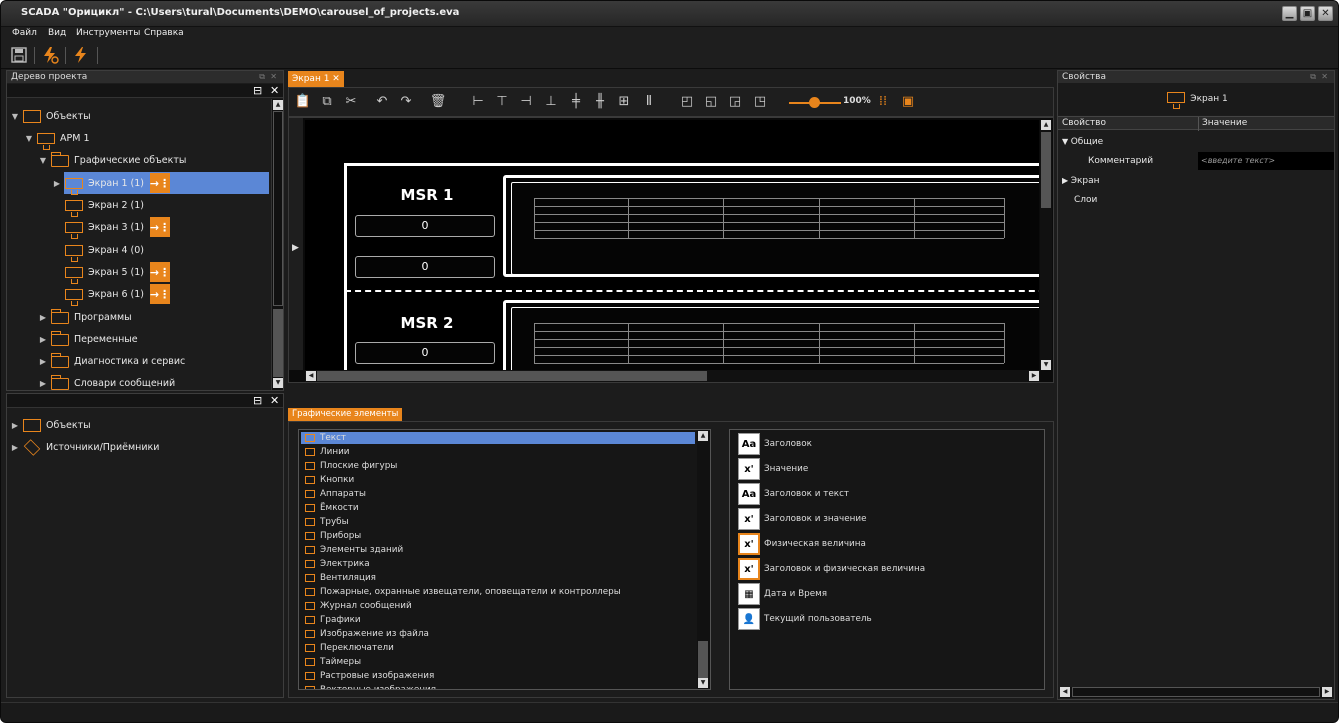  Describe the element at coordinates (358, 606) in the screenshot. I see `category-item: Журнал сообщений` at that location.